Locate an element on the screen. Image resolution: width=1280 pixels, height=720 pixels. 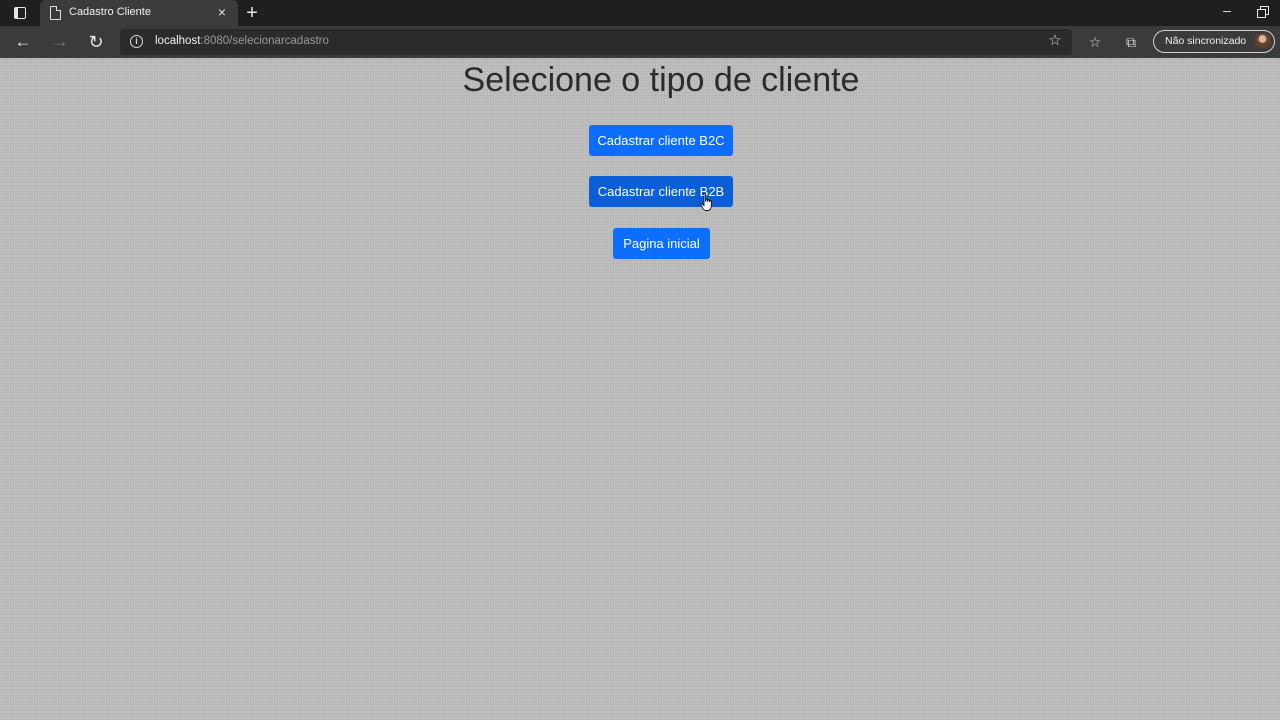
tab-actions-icon is located at coordinates (20, 13).